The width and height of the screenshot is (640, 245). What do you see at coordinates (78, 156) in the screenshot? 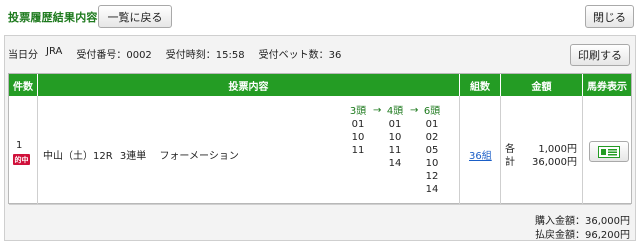
I see `race-name: 中山（土）12R` at bounding box center [78, 156].